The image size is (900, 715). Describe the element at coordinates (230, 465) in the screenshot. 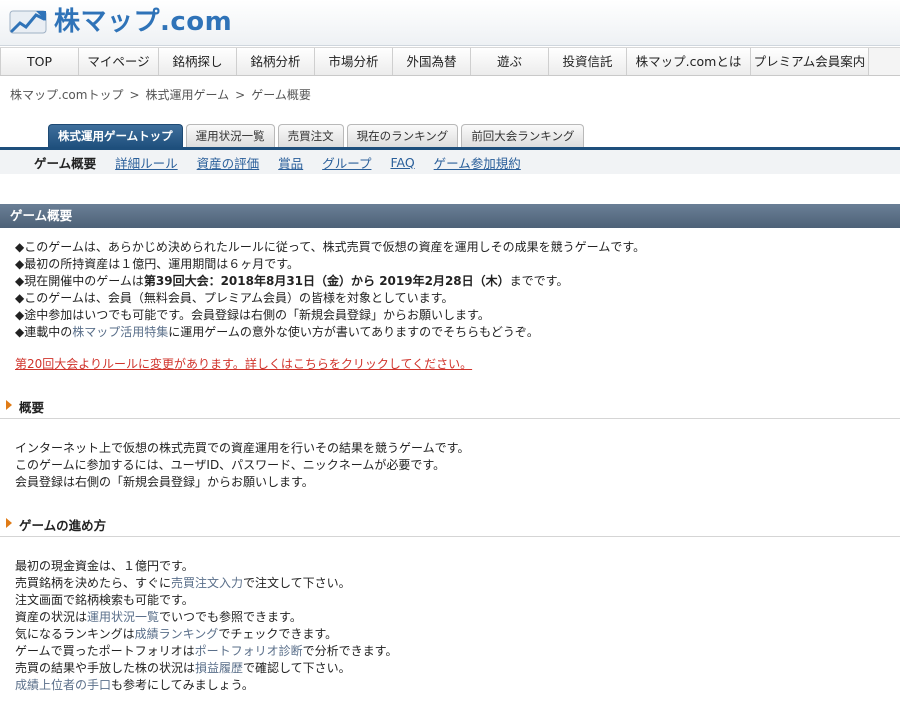

I see `text-line: このゲームに参加するには、ユーザID、パスワード、ニックネームが必要です。` at that location.